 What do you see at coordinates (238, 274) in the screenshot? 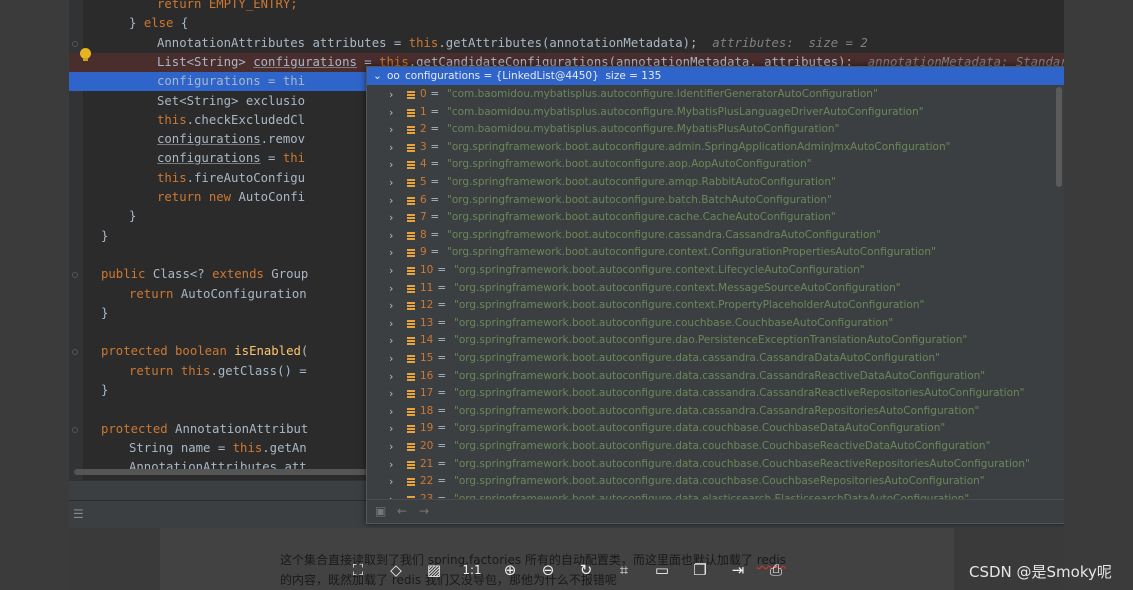
I see `code-token: extends` at bounding box center [238, 274].